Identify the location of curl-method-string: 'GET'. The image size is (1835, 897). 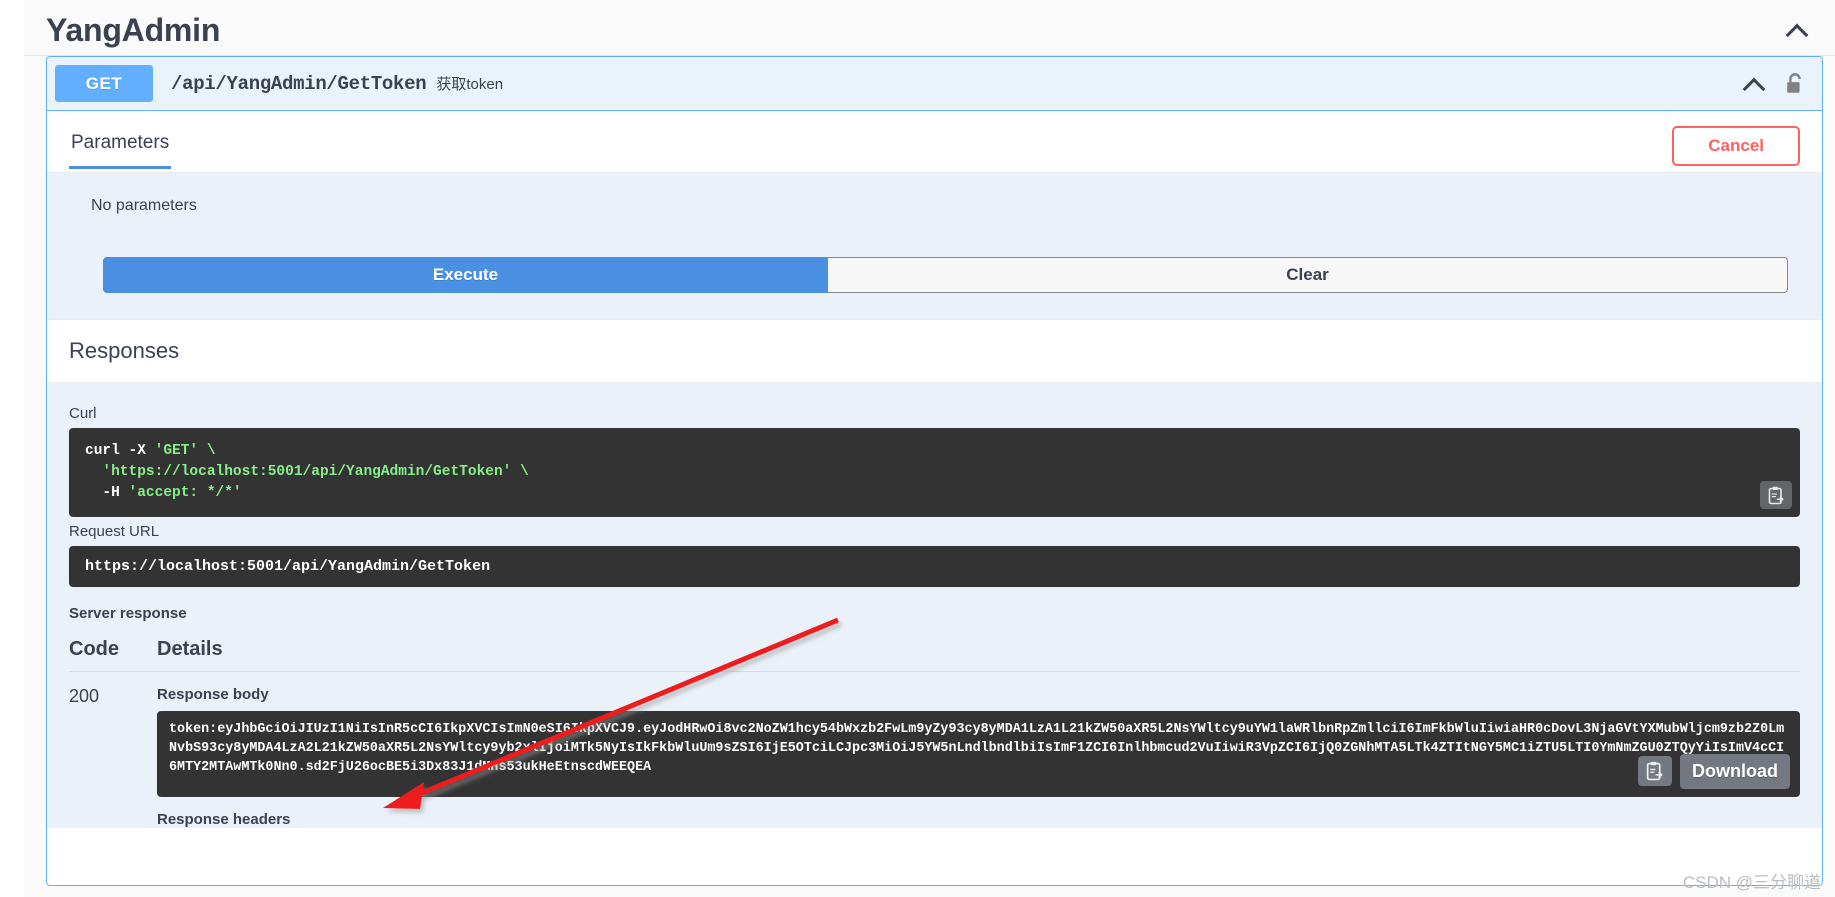
(176, 451).